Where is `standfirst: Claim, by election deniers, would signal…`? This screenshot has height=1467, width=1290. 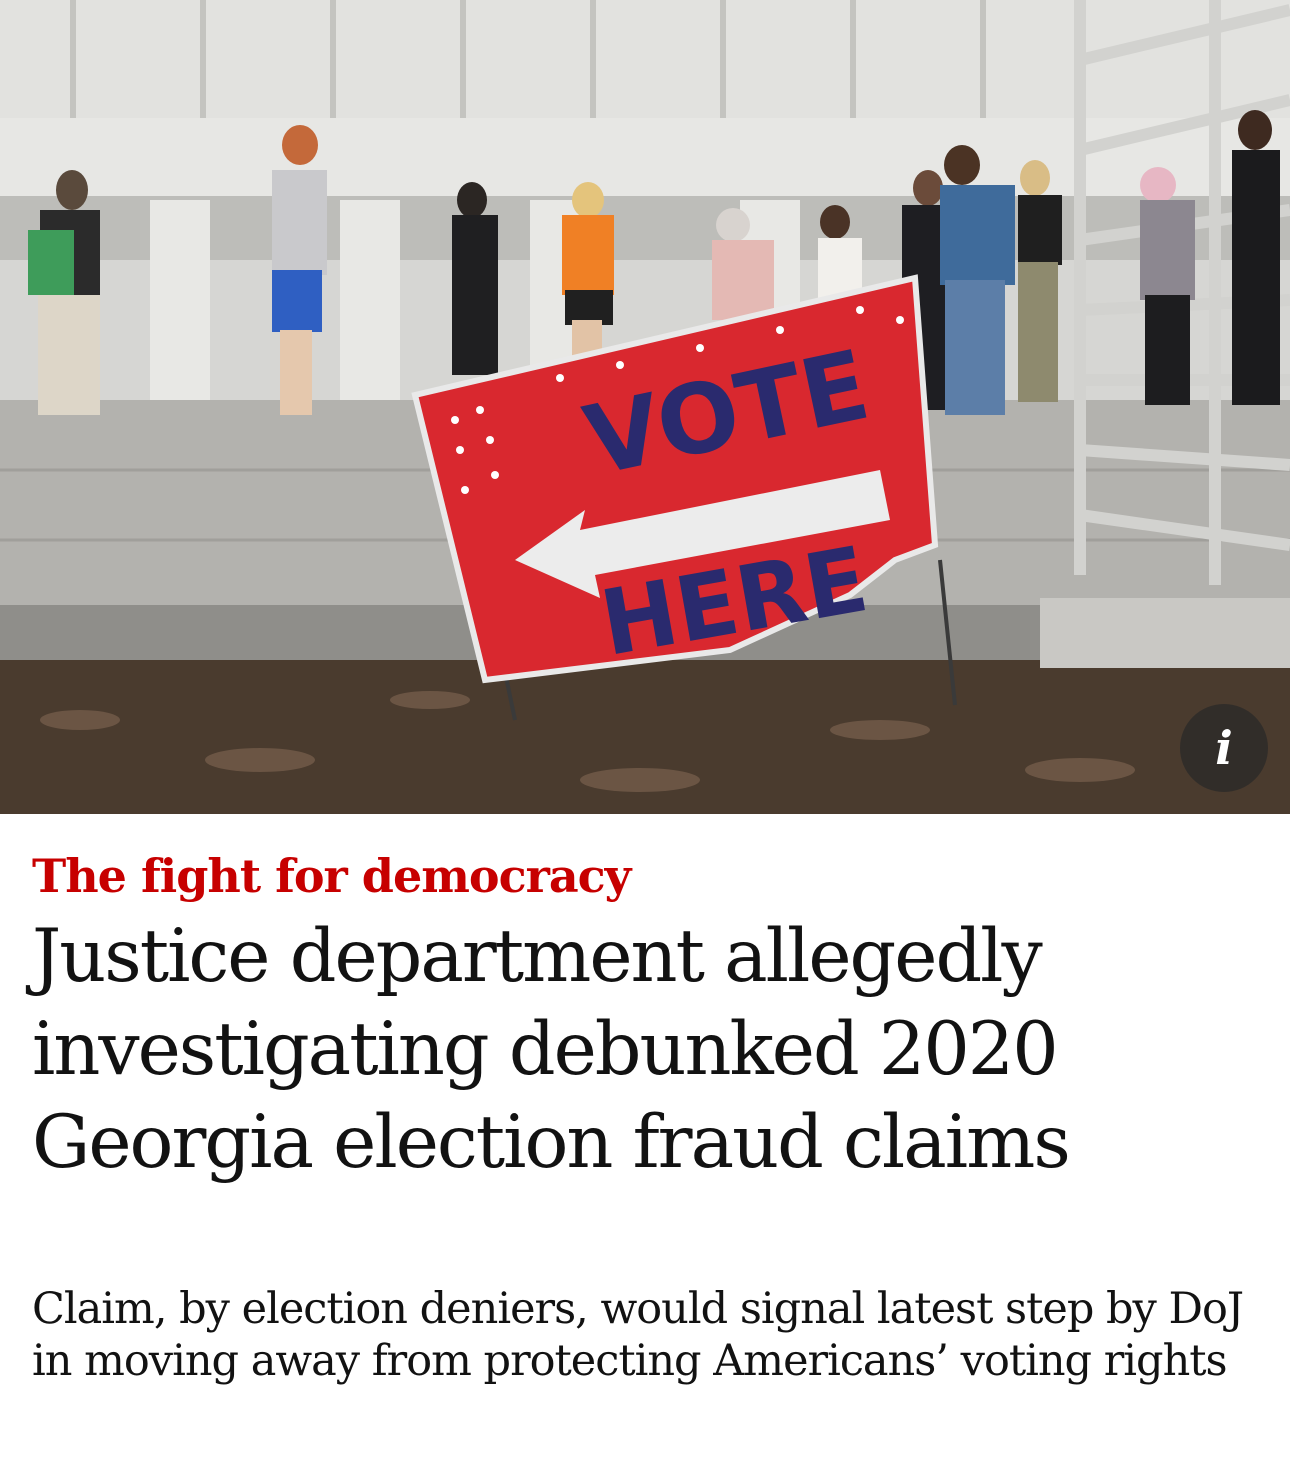
standfirst: Claim, by election deniers, would signal… is located at coordinates (638, 1335).